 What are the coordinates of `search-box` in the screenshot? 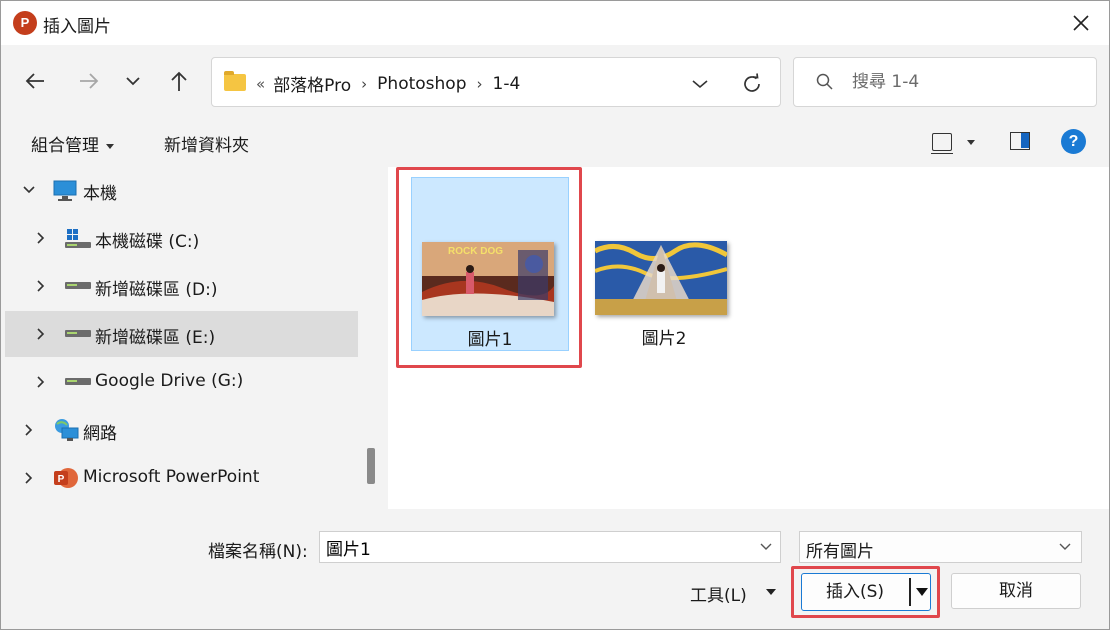 It's located at (945, 82).